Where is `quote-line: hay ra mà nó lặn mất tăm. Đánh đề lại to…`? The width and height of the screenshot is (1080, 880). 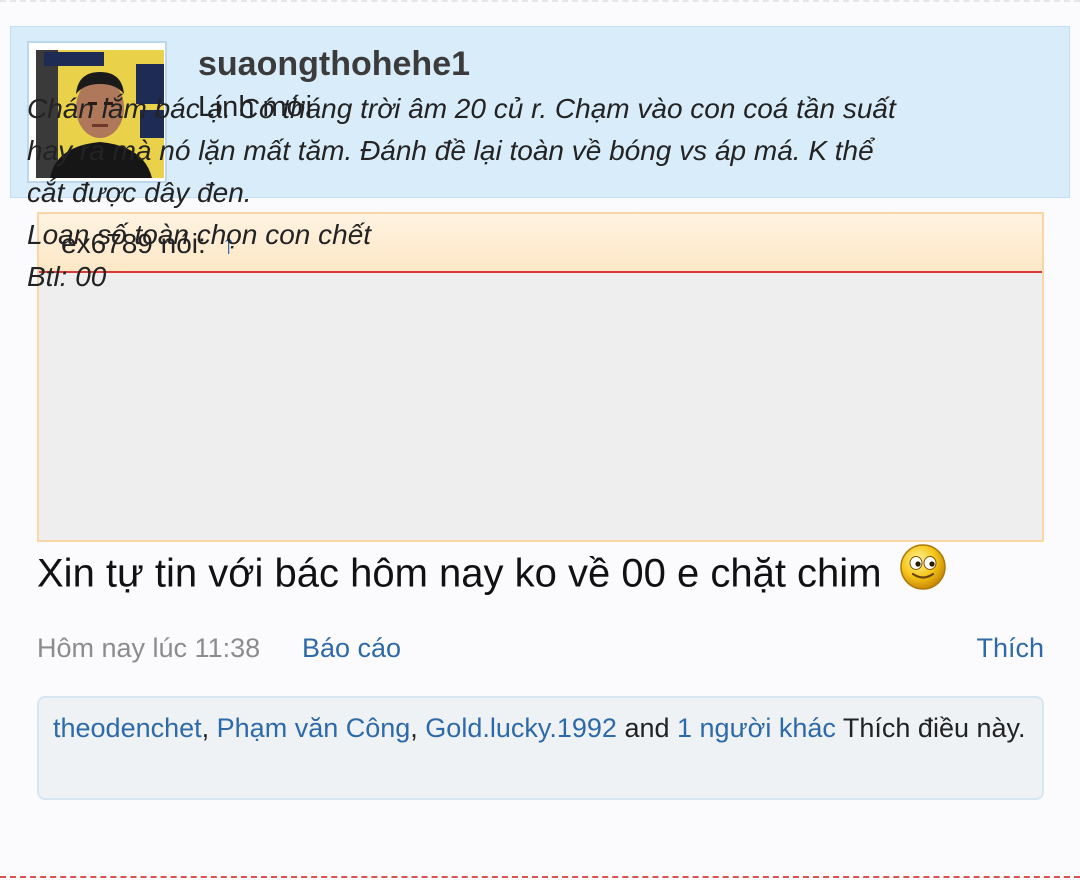 quote-line: hay ra mà nó lặn mất tăm. Đánh đề lại to… is located at coordinates (450, 150).